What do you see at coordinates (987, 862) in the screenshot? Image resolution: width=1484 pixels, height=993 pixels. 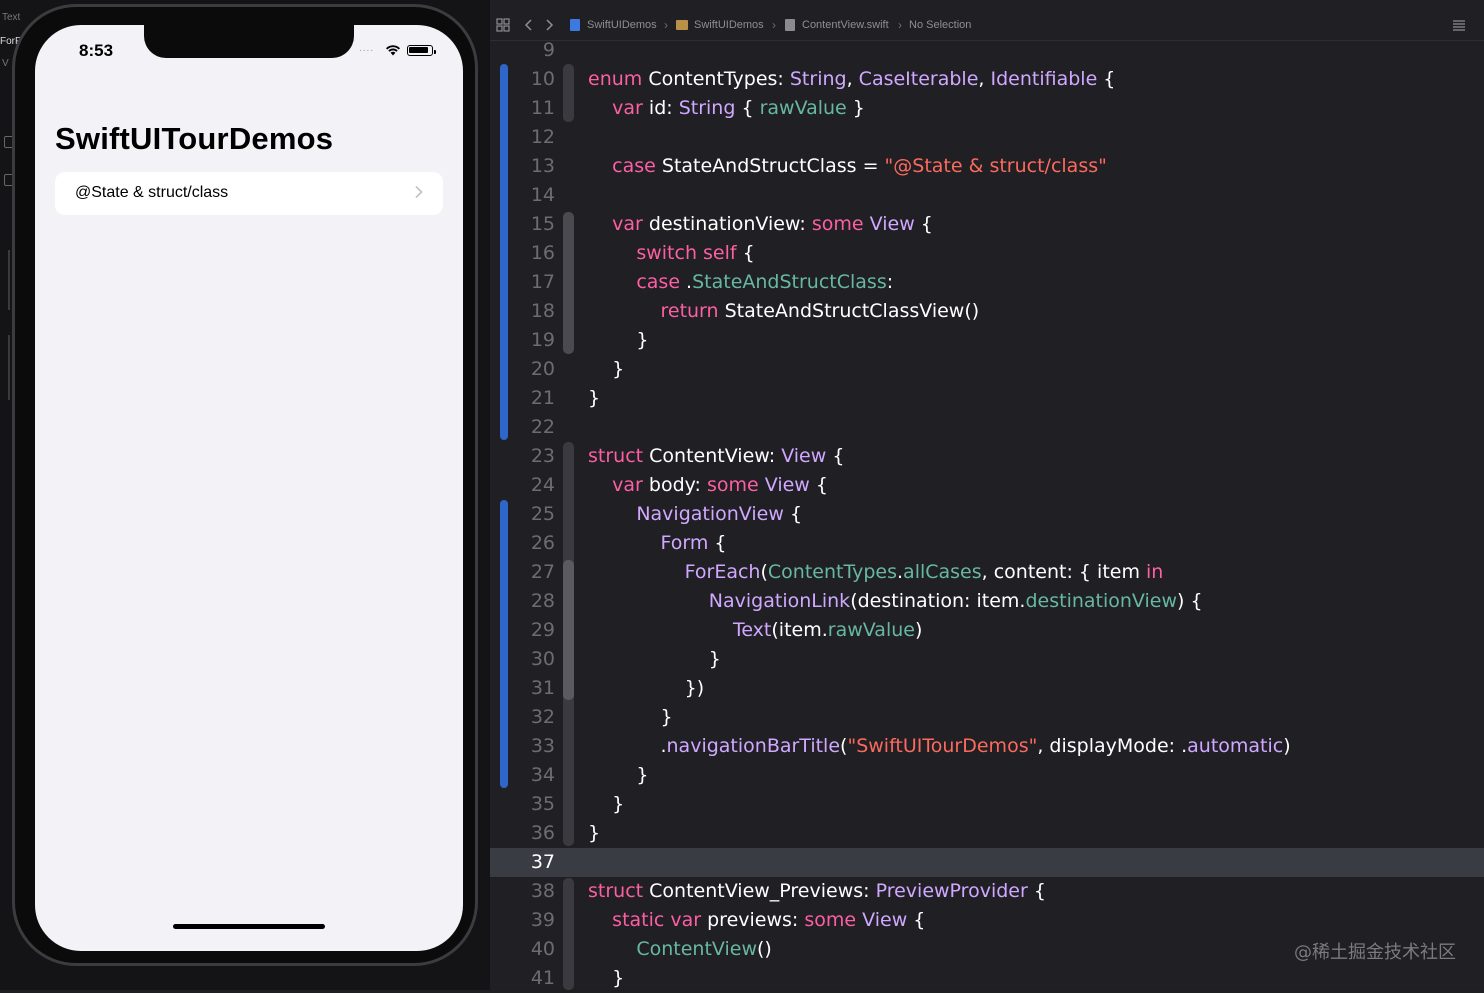 I see `code-line: 37` at bounding box center [987, 862].